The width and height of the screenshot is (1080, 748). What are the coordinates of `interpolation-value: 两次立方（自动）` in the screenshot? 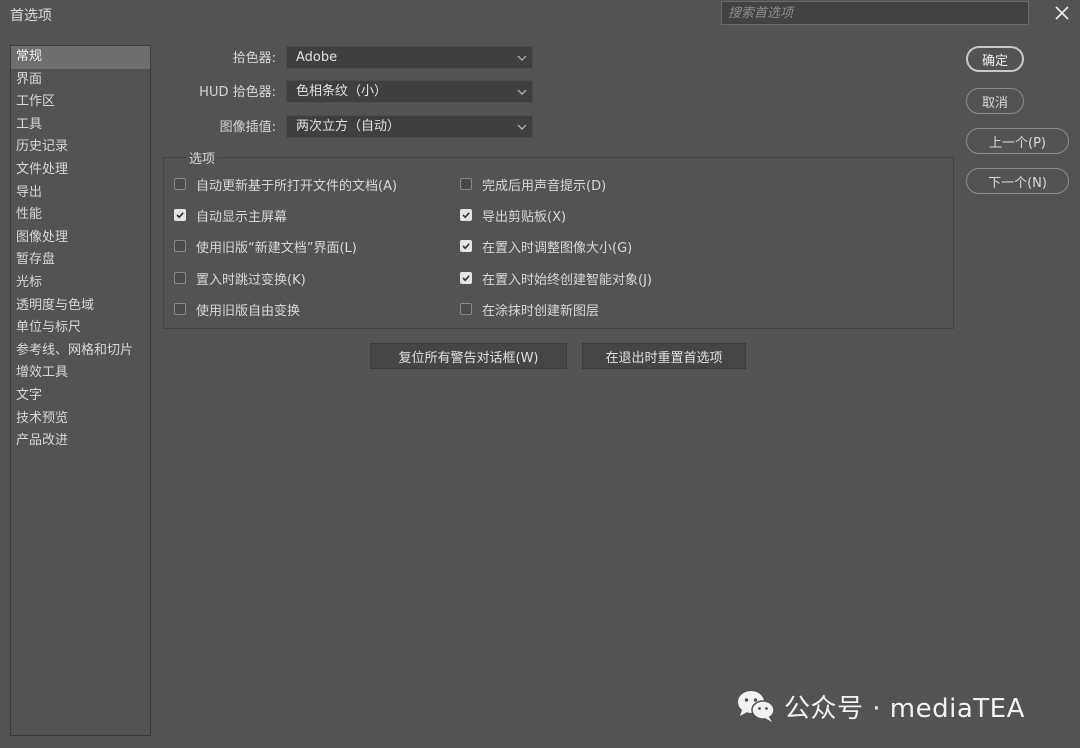 It's located at (348, 126).